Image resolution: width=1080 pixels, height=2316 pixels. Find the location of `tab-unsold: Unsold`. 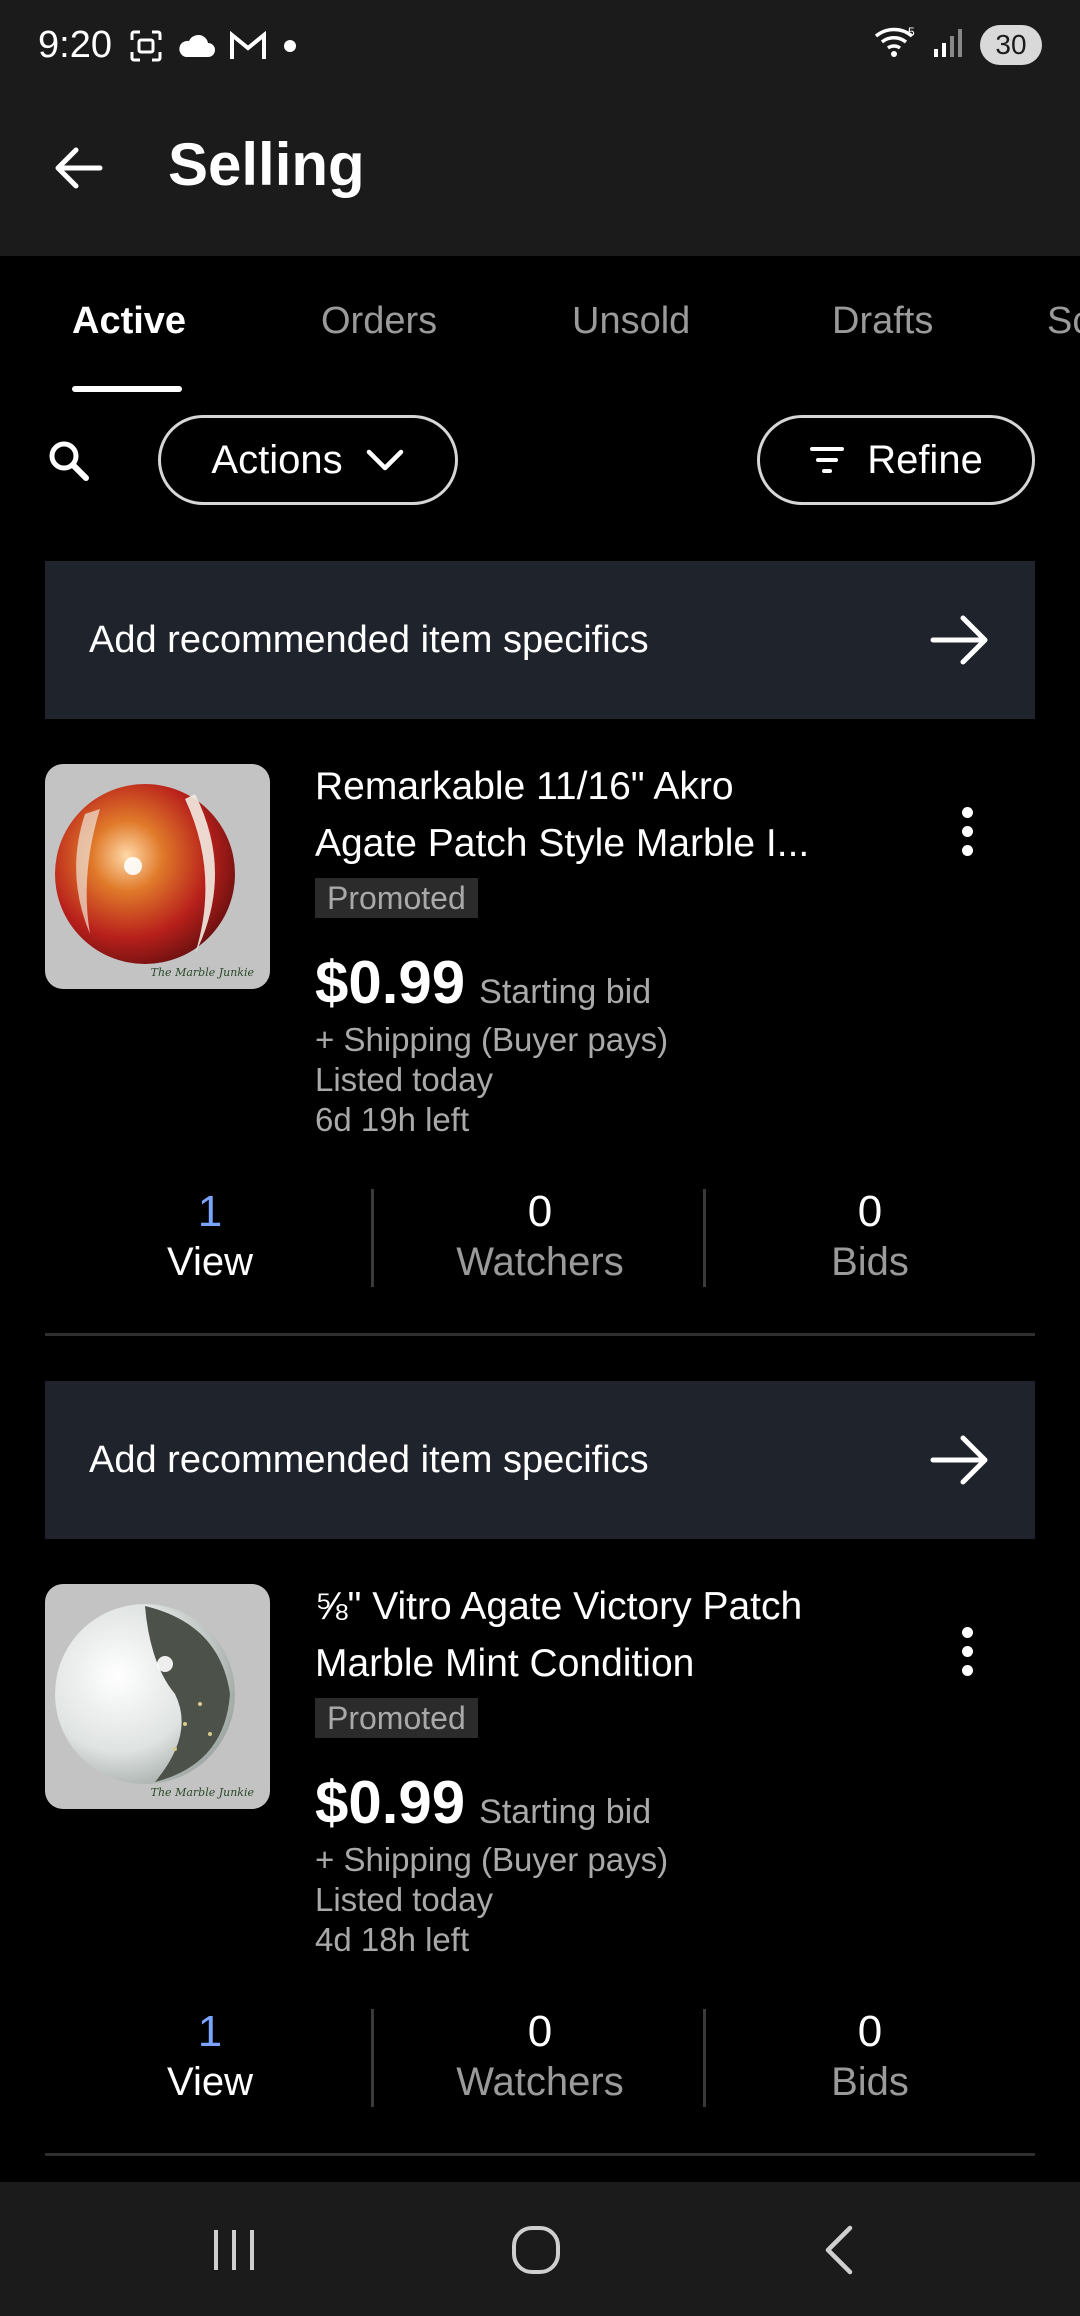

tab-unsold: Unsold is located at coordinates (631, 321).